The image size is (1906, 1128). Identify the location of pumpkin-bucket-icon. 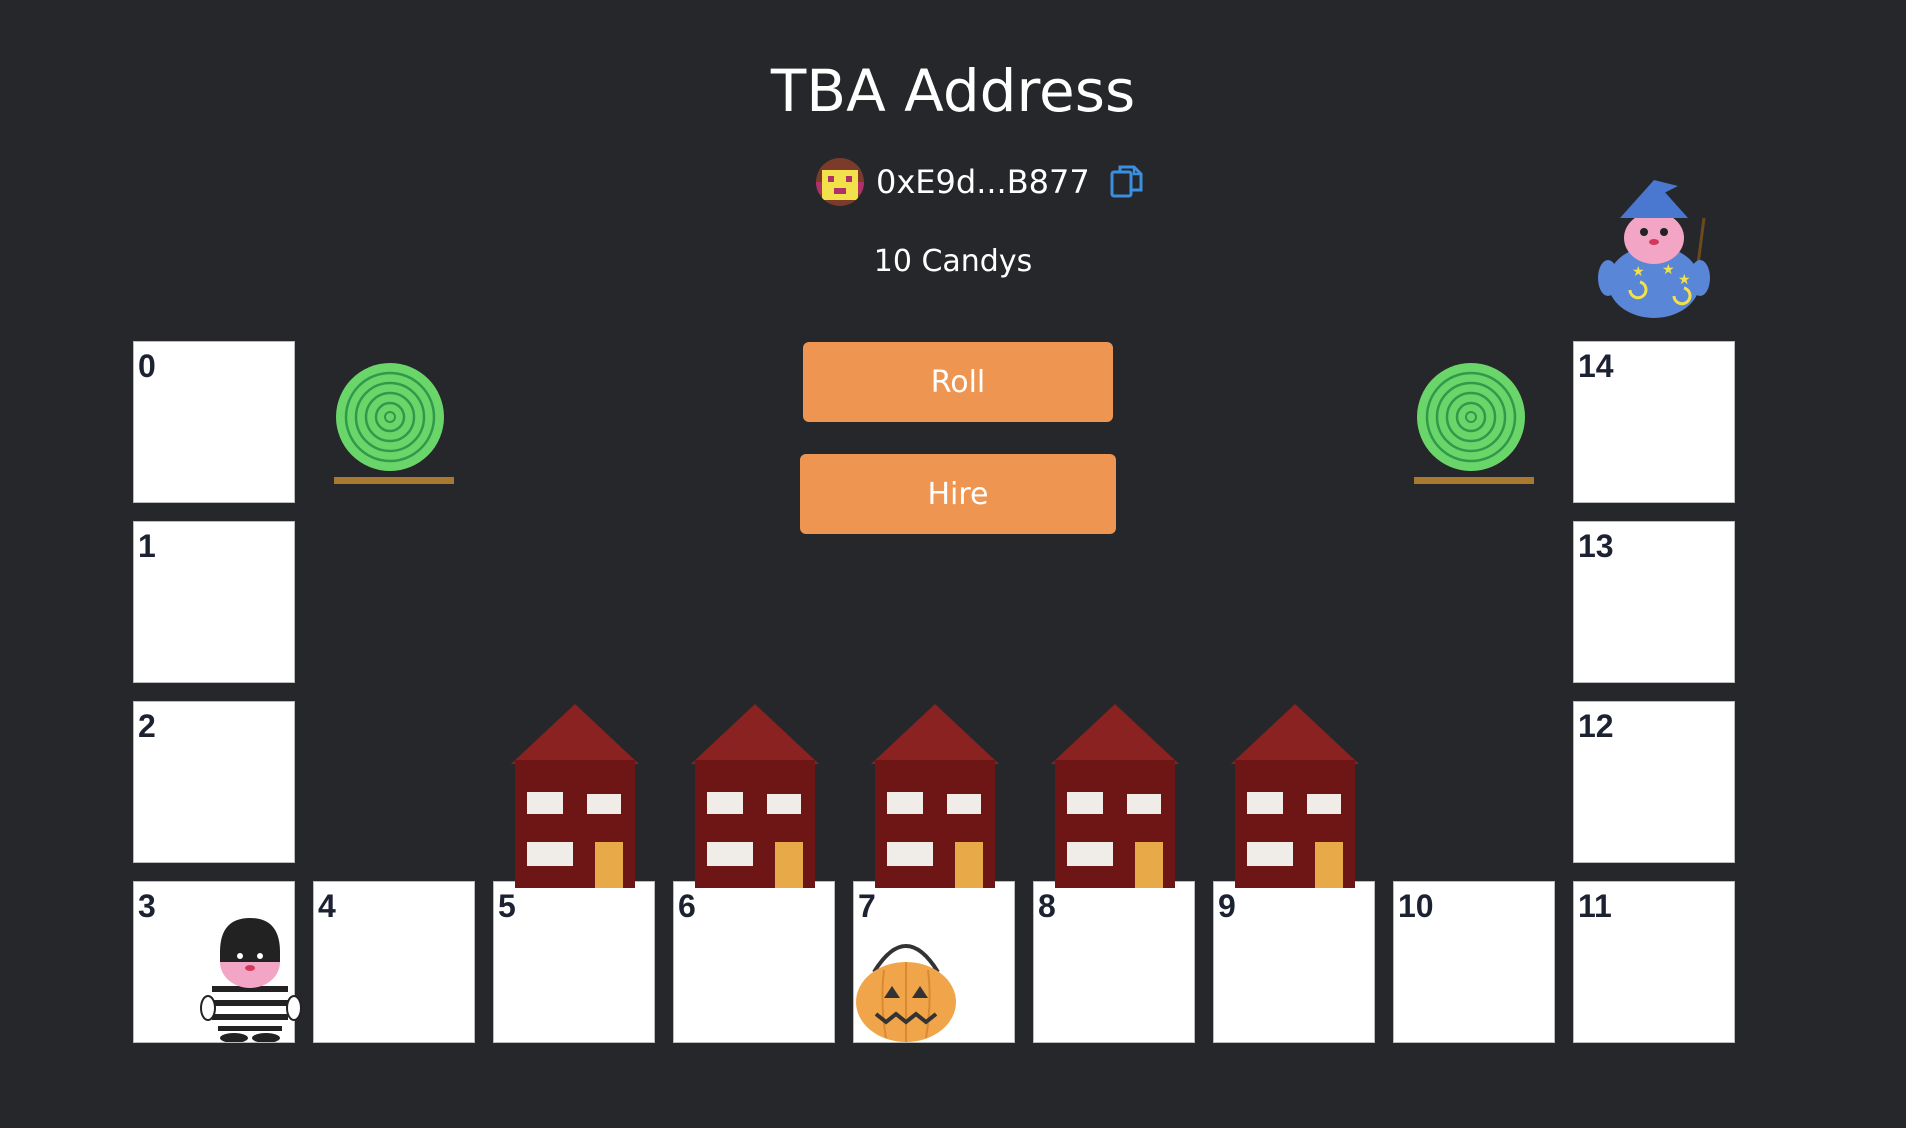
(906, 993).